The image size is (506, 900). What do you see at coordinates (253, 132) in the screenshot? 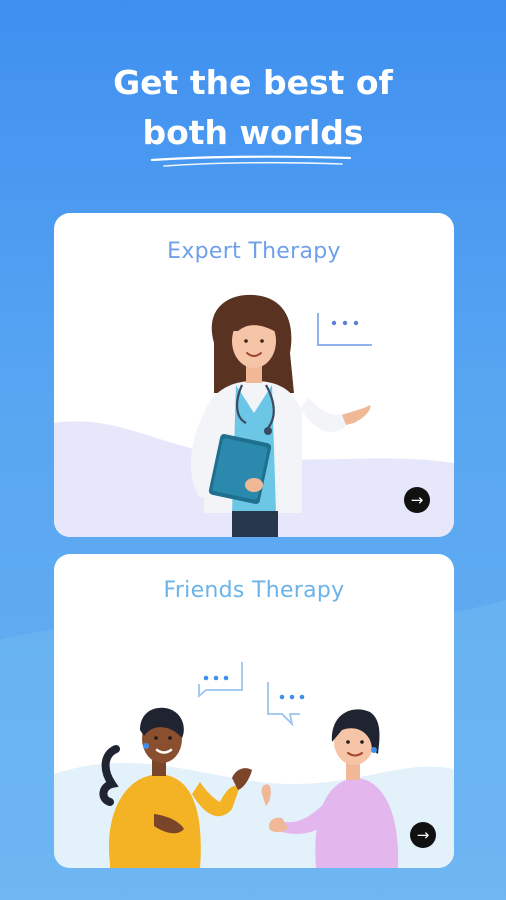
I see `headline-line-2: both worlds` at bounding box center [253, 132].